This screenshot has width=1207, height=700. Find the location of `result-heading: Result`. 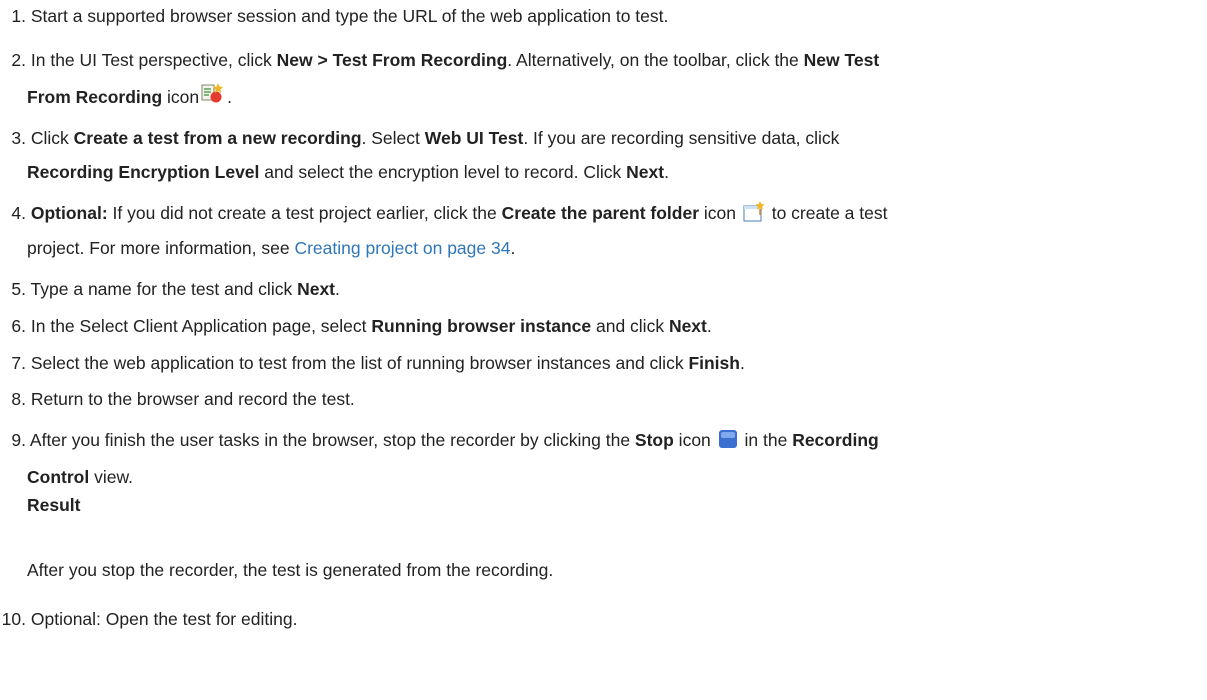

result-heading: Result is located at coordinates (54, 505).